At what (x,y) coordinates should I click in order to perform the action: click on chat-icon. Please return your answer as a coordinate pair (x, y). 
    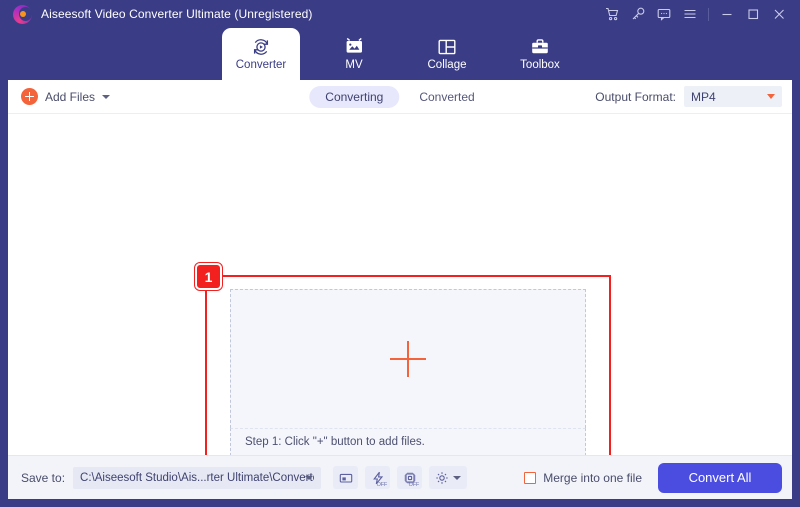
    Looking at the image, I should click on (664, 14).